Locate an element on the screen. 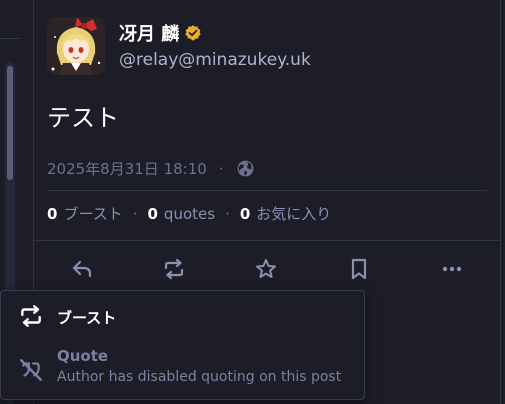 This screenshot has width=505, height=404. post-meta: 2025年8月31日 18:10 · is located at coordinates (151, 168).